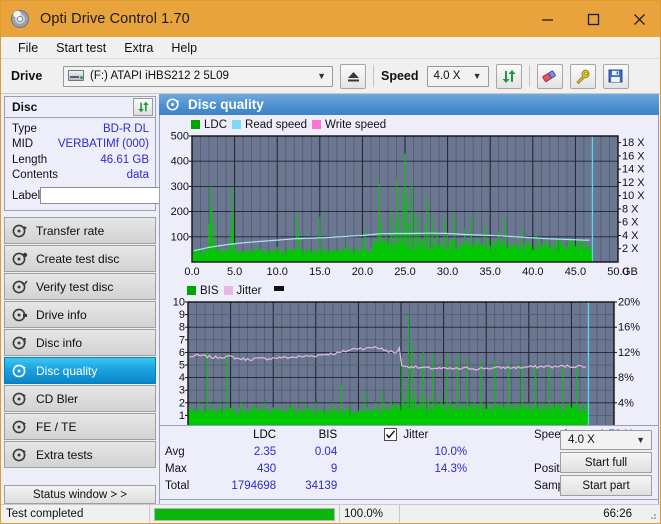 The width and height of the screenshot is (661, 524). What do you see at coordinates (369, 513) in the screenshot?
I see `progress-percent: 100.0%` at bounding box center [369, 513].